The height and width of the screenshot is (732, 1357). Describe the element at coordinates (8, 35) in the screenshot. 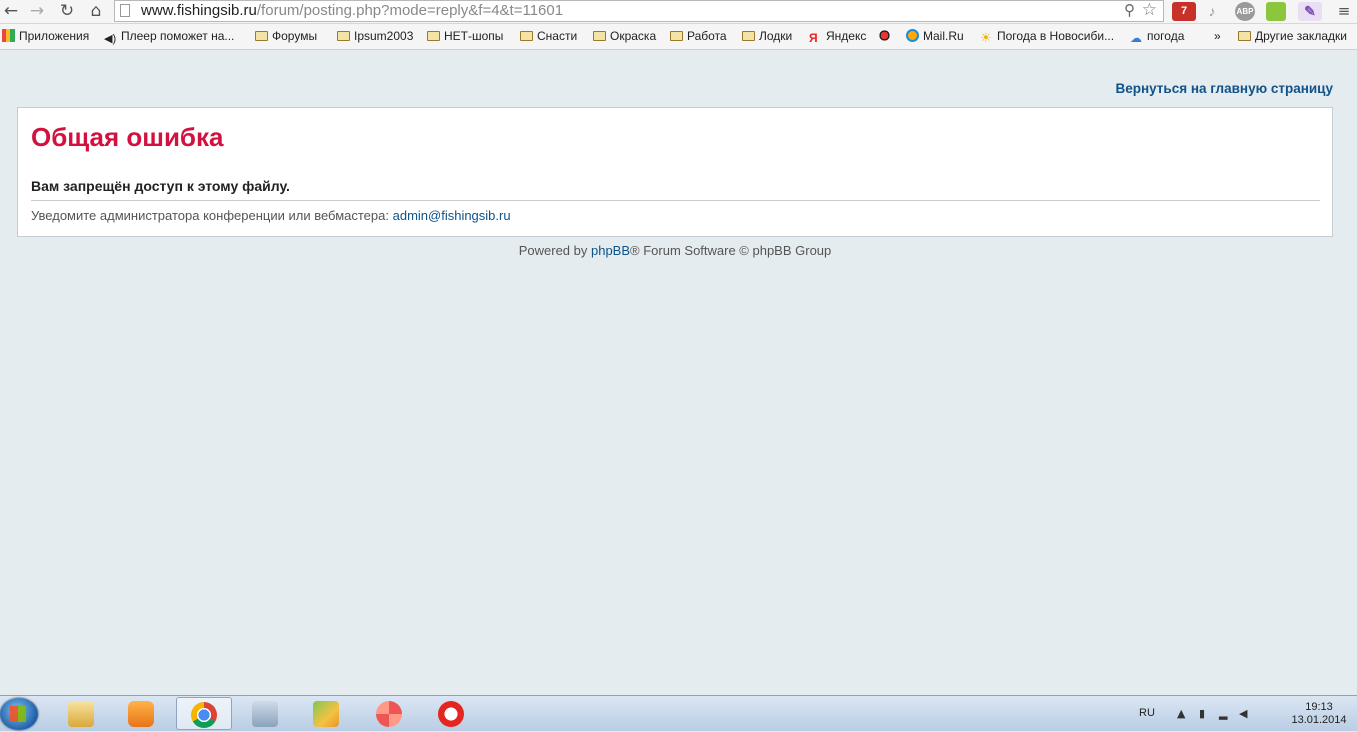

I see `apps-grid-icon` at that location.